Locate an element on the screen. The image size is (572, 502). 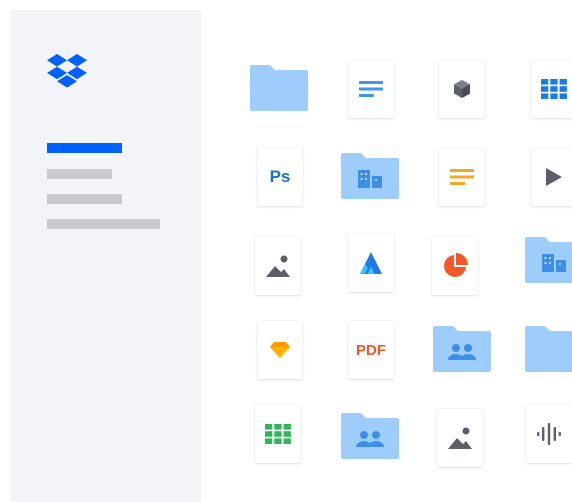
pdf-label: PDF is located at coordinates (371, 350).